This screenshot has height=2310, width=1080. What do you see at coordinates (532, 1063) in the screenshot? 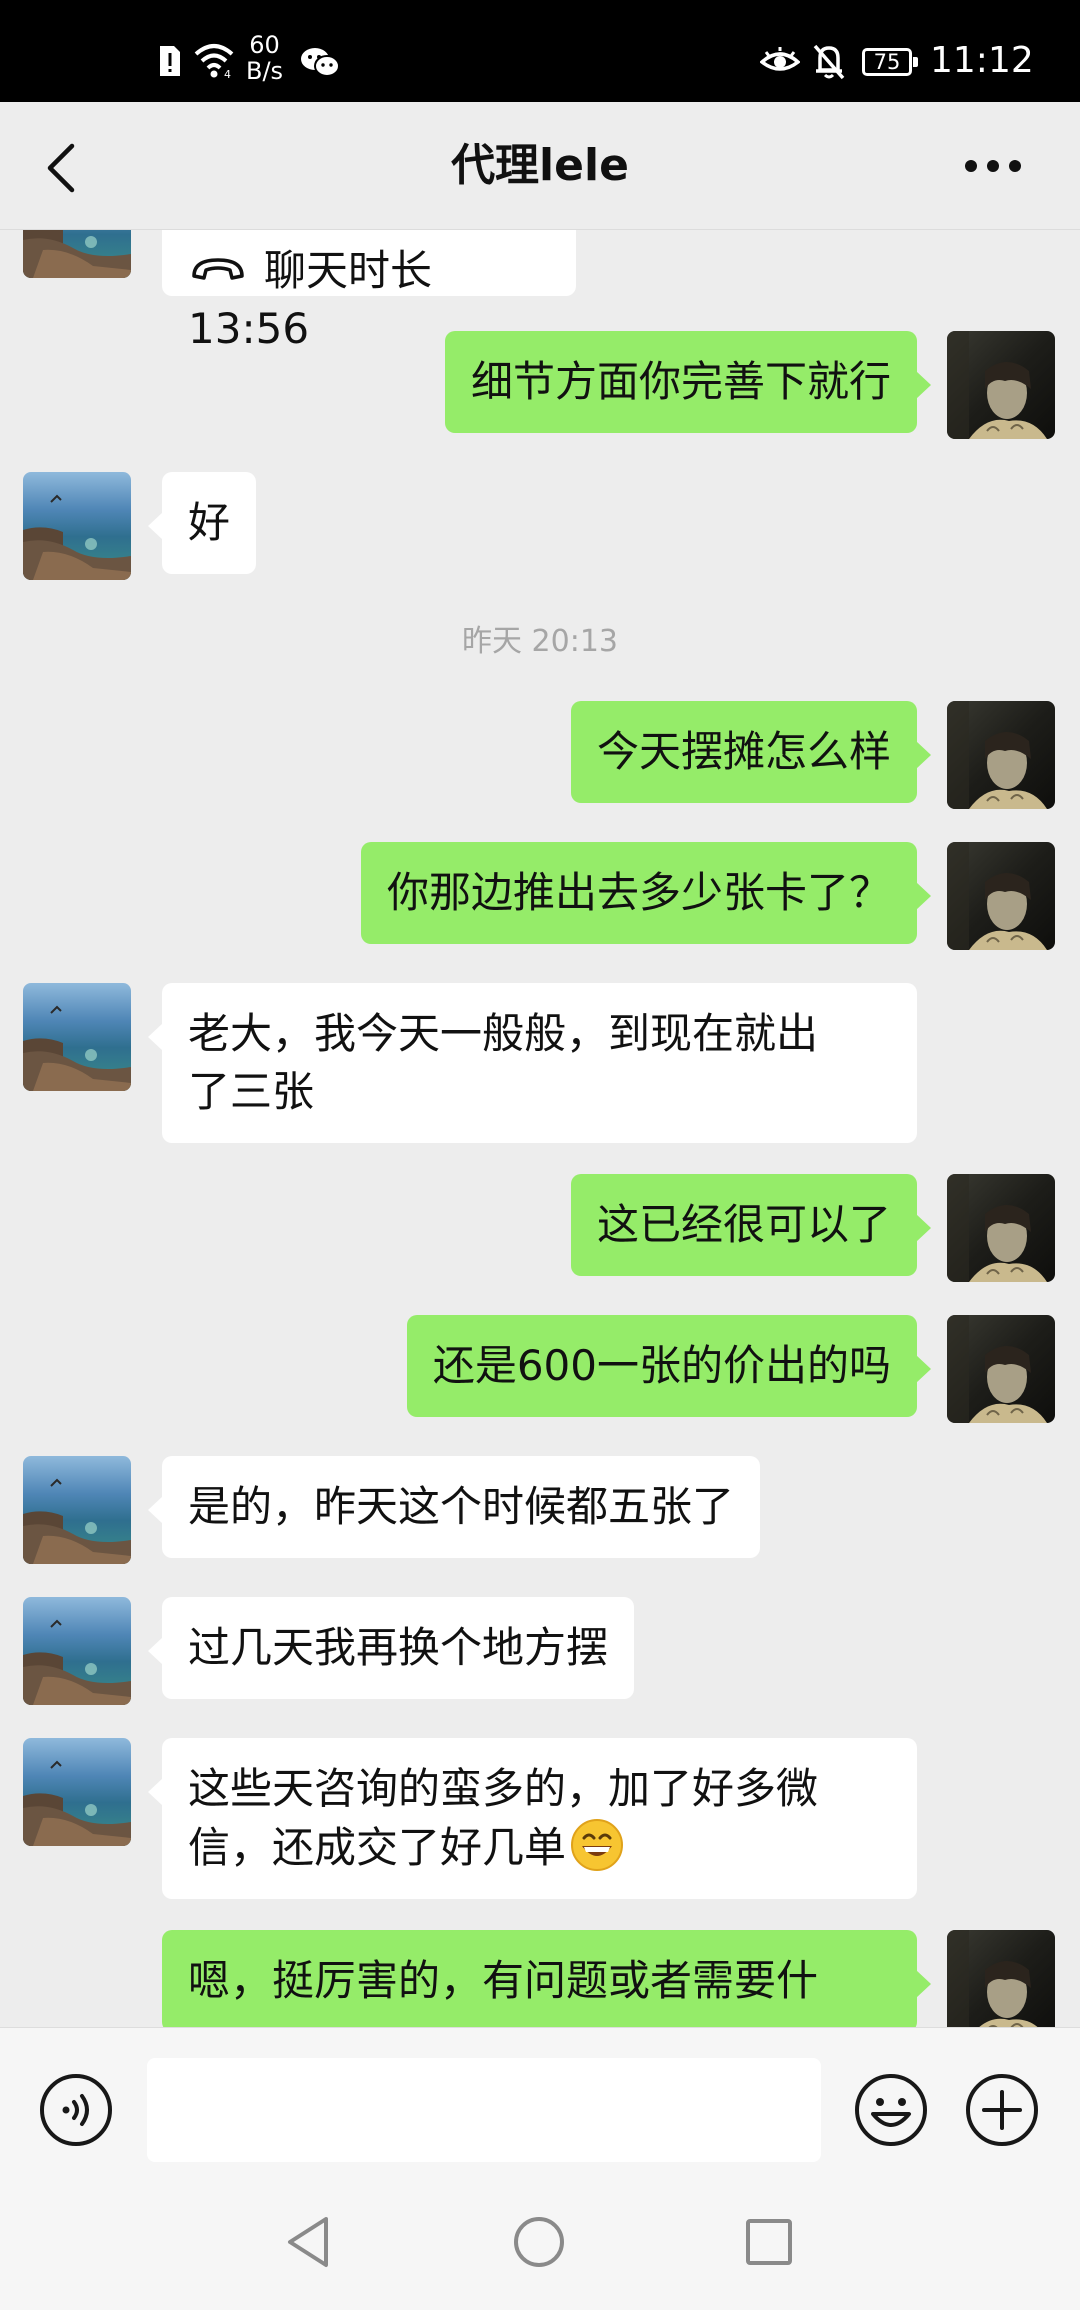
I see `their-message-bubble: 老大，我今天一般般，到现在就出 了三张` at bounding box center [532, 1063].